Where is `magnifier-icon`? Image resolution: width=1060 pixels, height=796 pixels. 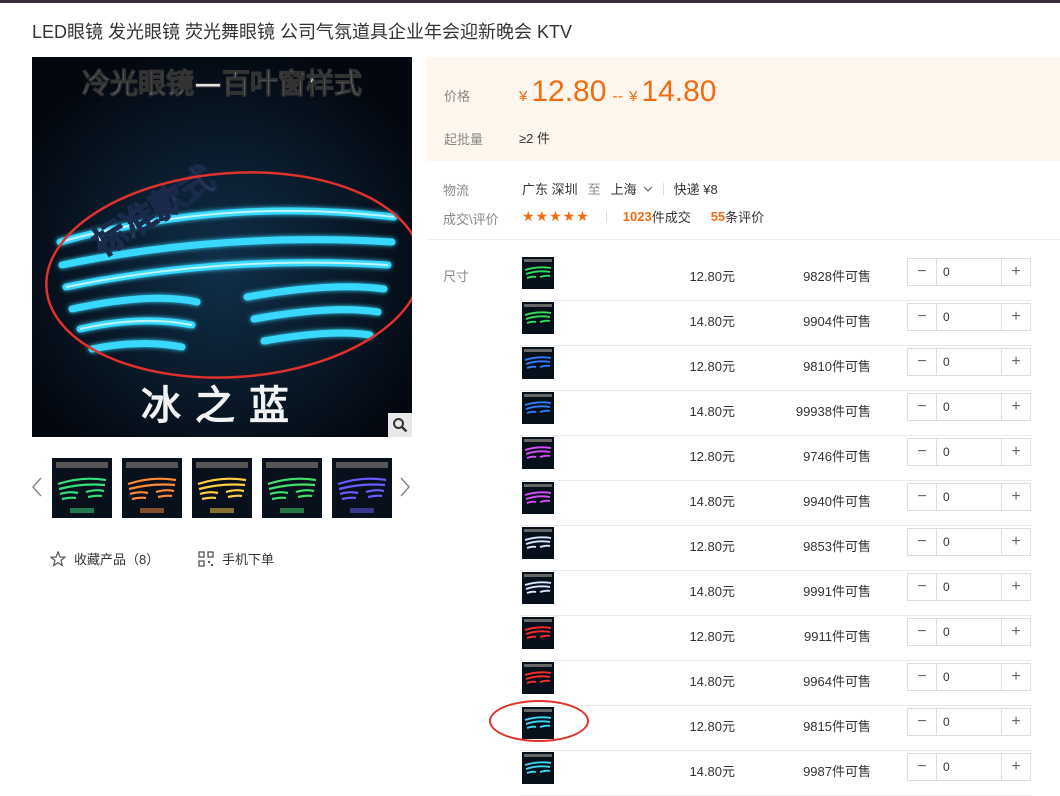
magnifier-icon is located at coordinates (400, 425).